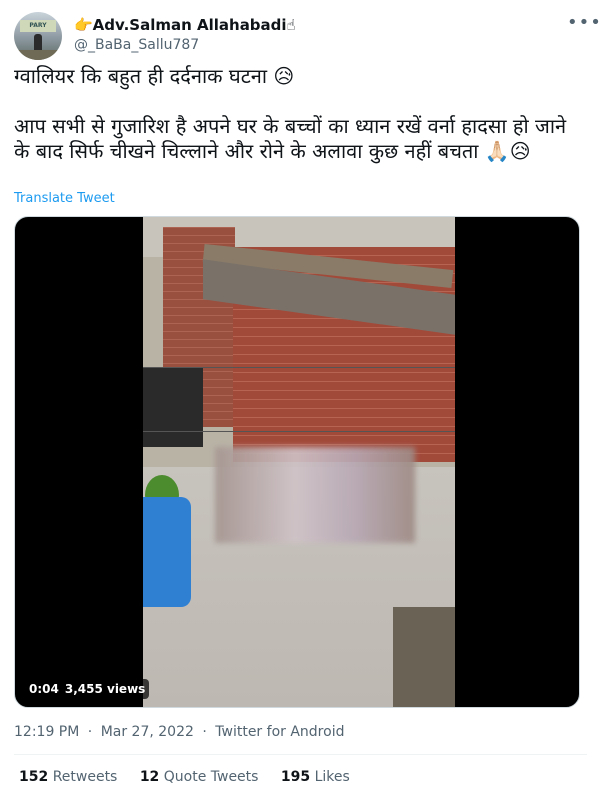 The height and width of the screenshot is (800, 601). I want to click on likes-stat: 195 Likes, so click(315, 777).